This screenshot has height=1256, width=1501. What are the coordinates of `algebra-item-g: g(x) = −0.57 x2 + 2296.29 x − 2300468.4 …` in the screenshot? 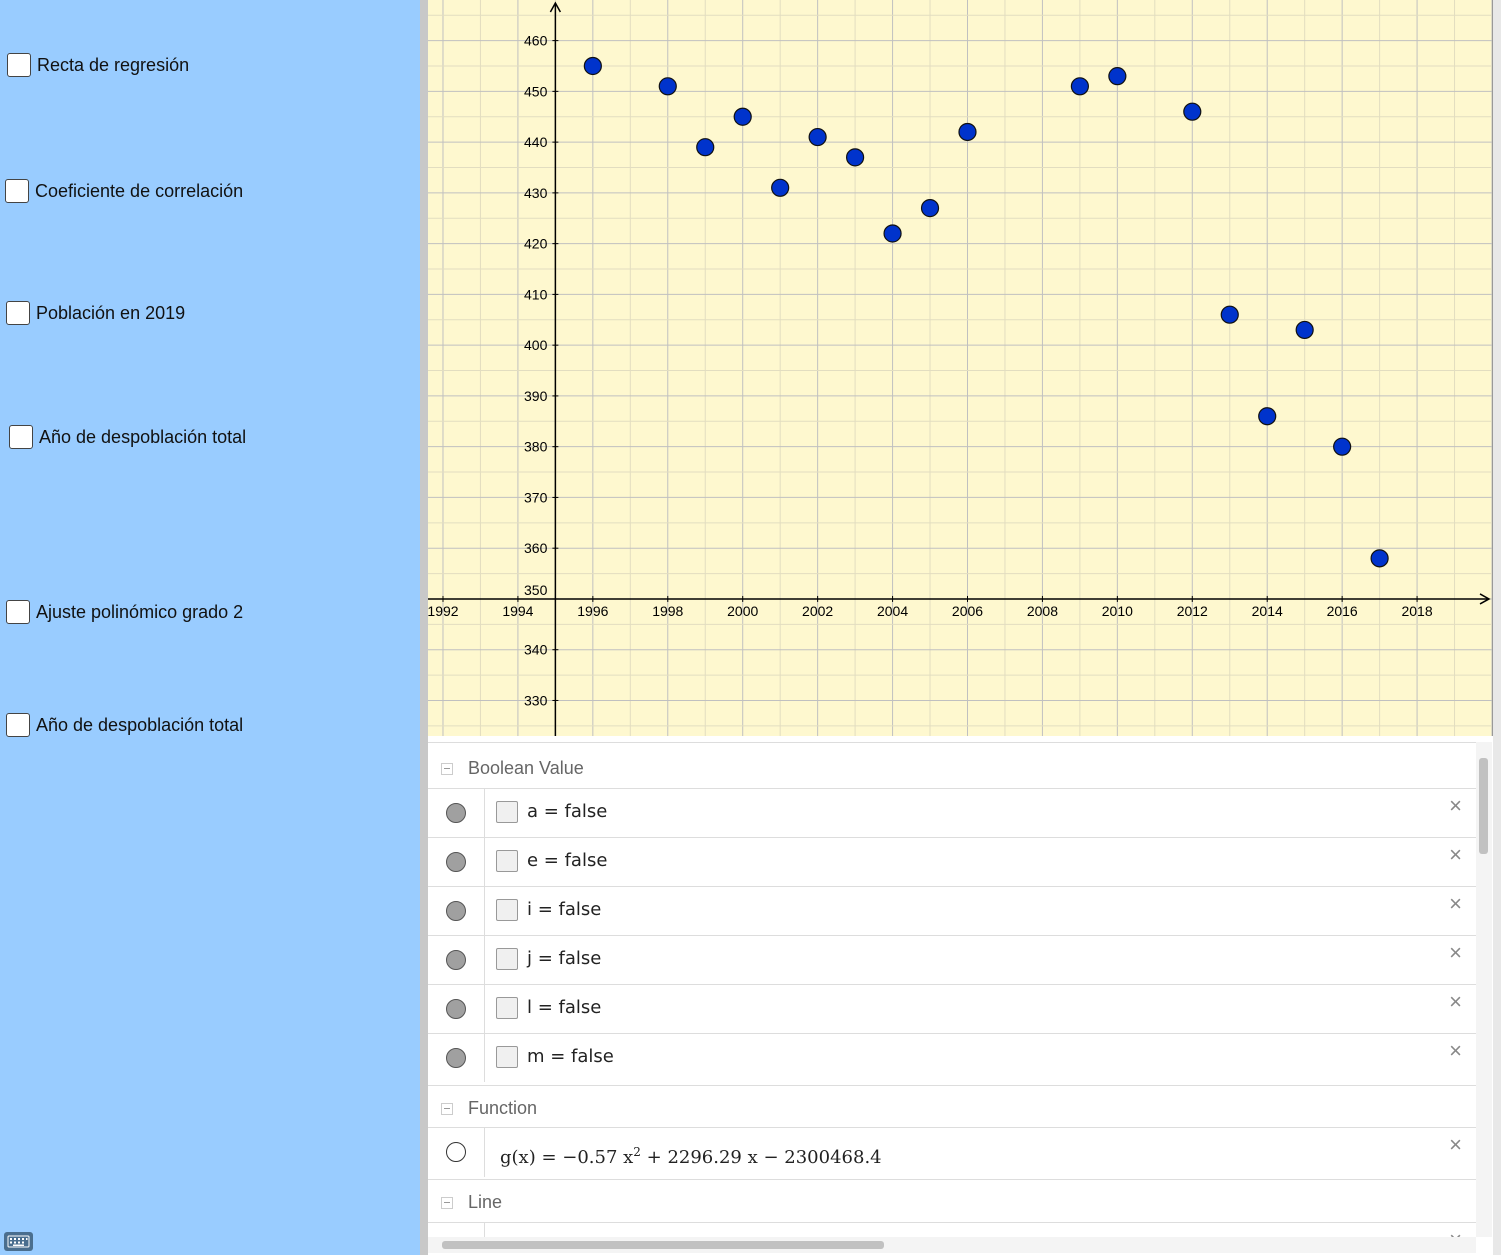 It's located at (952, 1152).